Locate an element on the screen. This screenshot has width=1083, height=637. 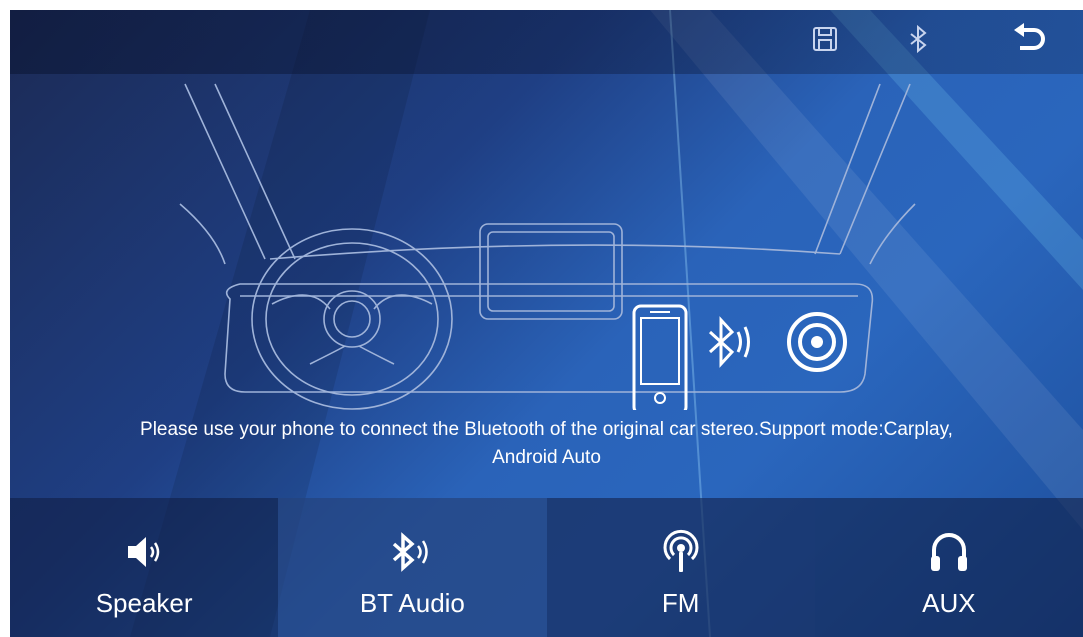
aux-label: AUX is located at coordinates (949, 603).